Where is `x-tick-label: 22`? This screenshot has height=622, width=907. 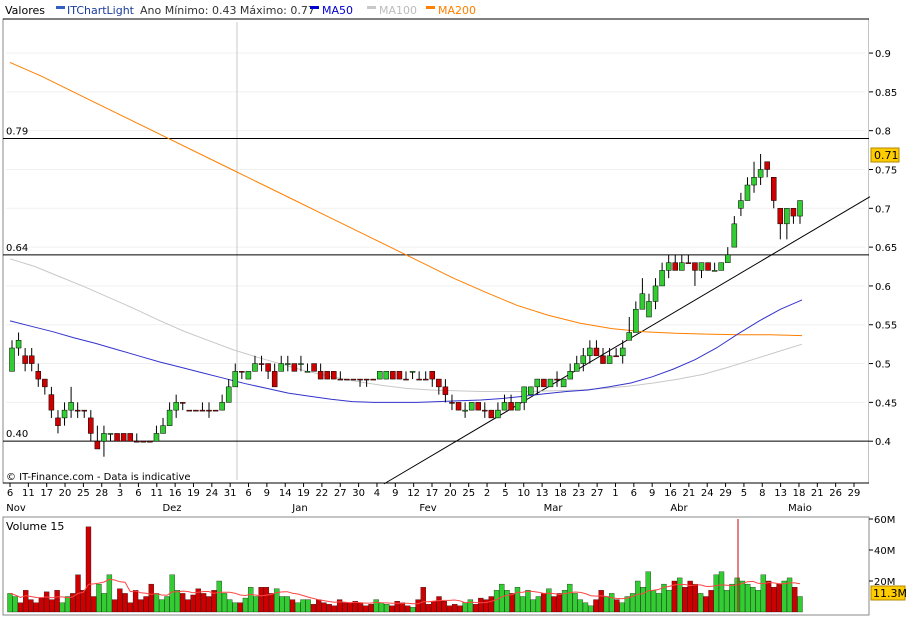 x-tick-label: 22 is located at coordinates (322, 493).